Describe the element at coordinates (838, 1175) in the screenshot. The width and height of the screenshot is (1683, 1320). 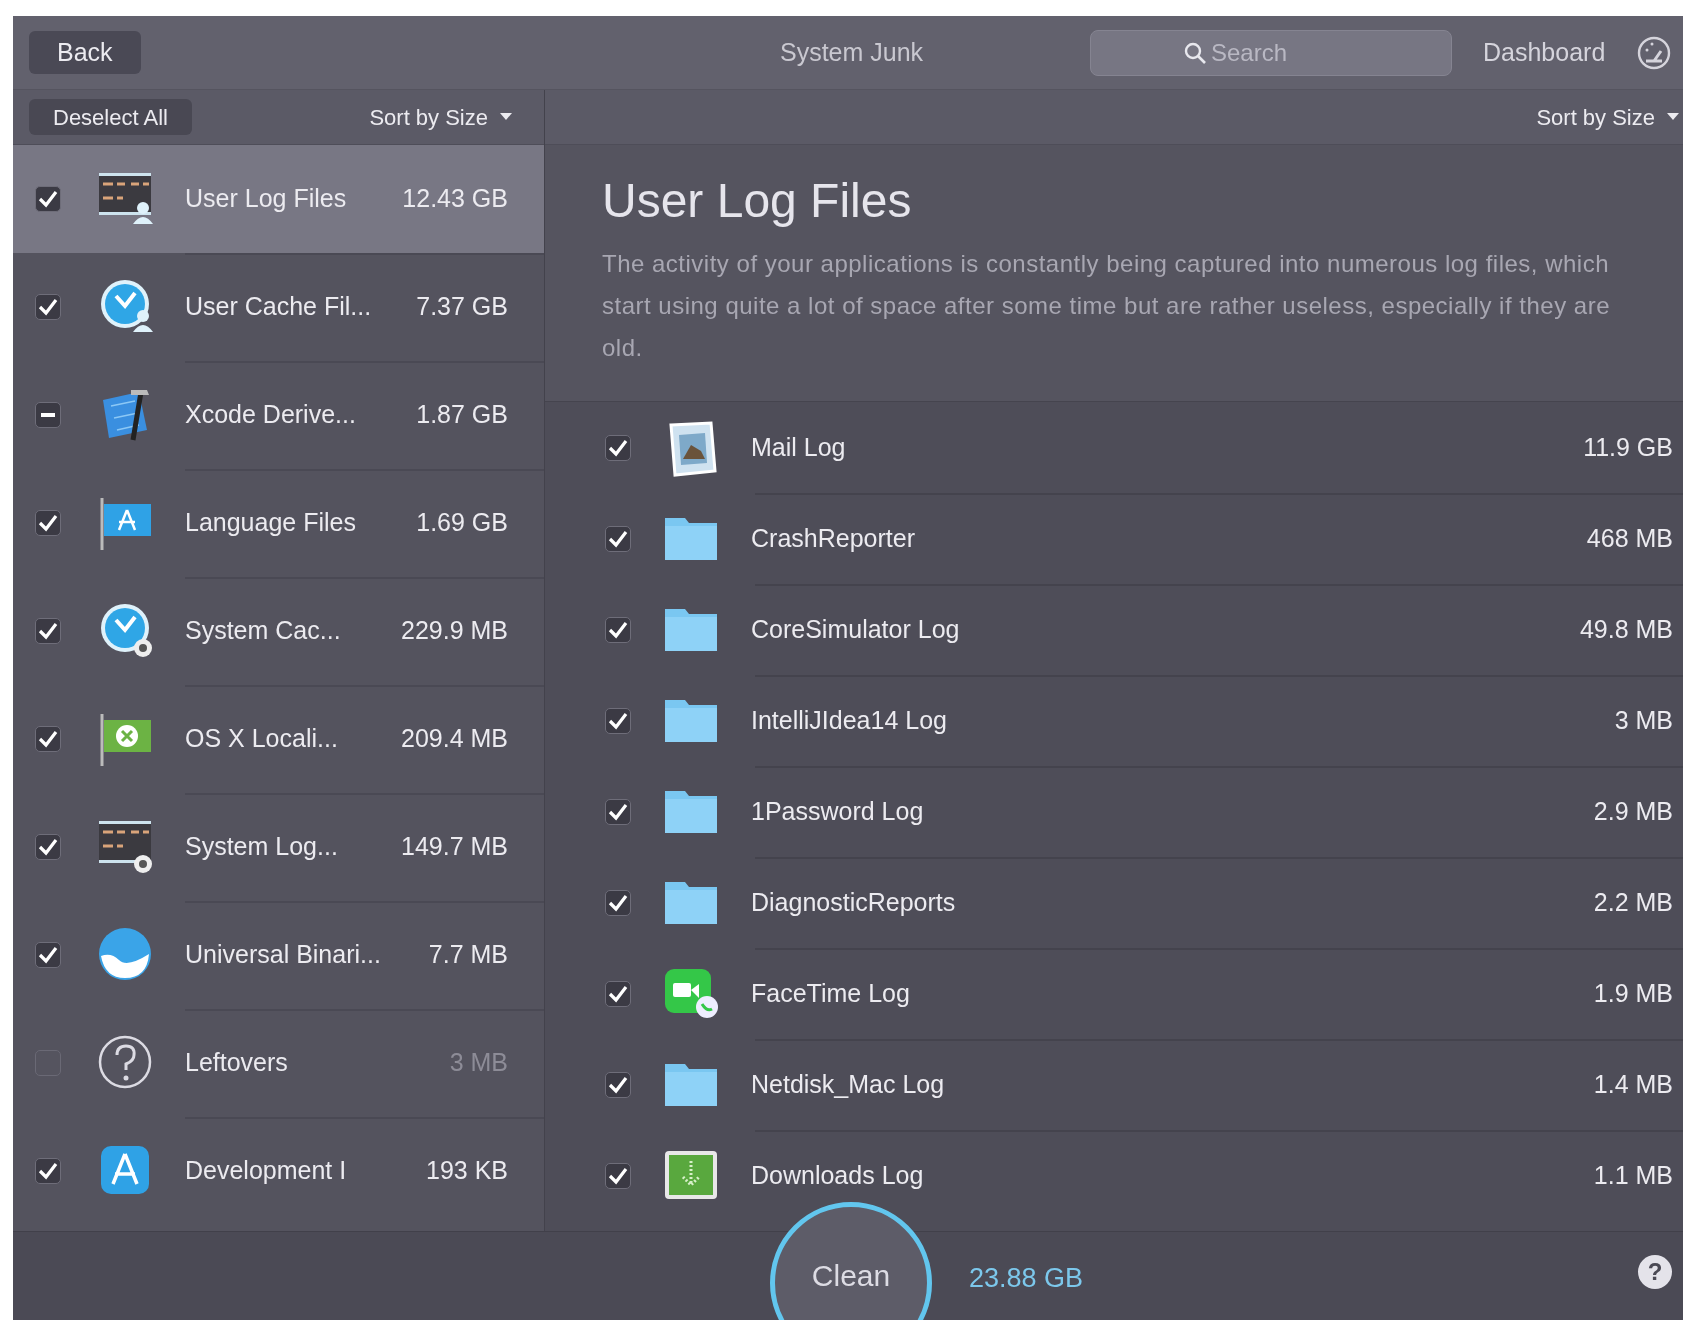
I see `file-name: Downloads Log` at that location.